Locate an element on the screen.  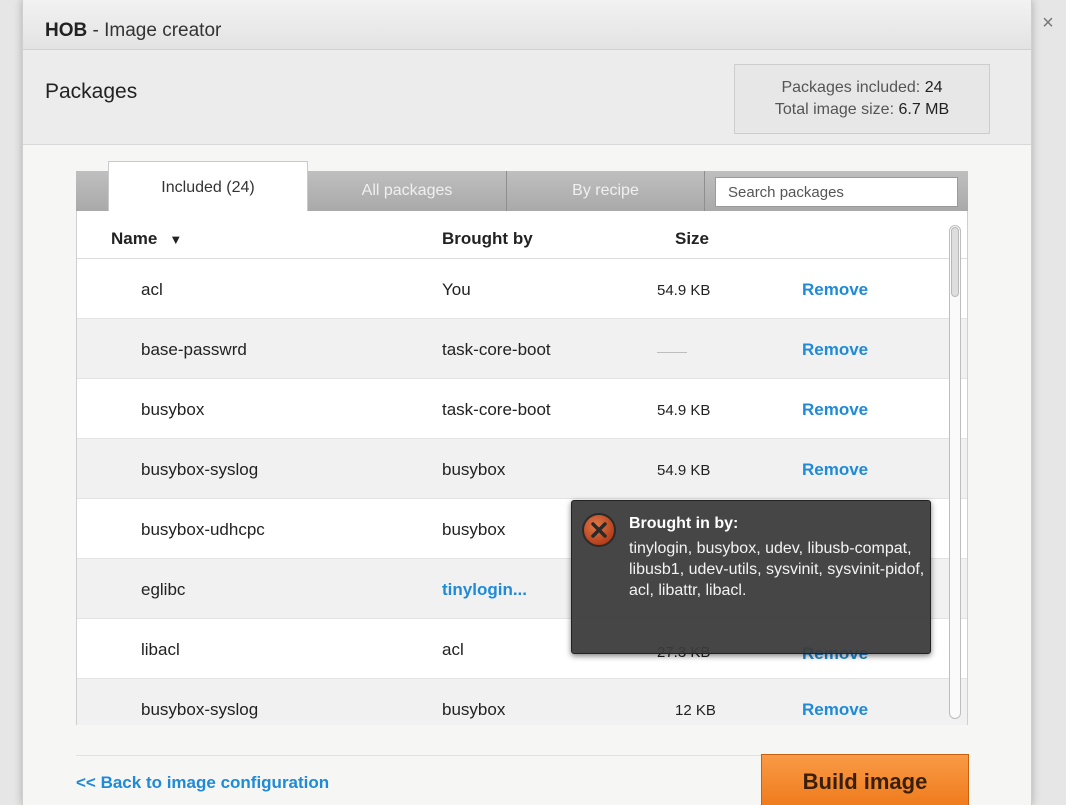
table-row: busybox-syslog busybox 12 KB Remove is located at coordinates (522, 702).